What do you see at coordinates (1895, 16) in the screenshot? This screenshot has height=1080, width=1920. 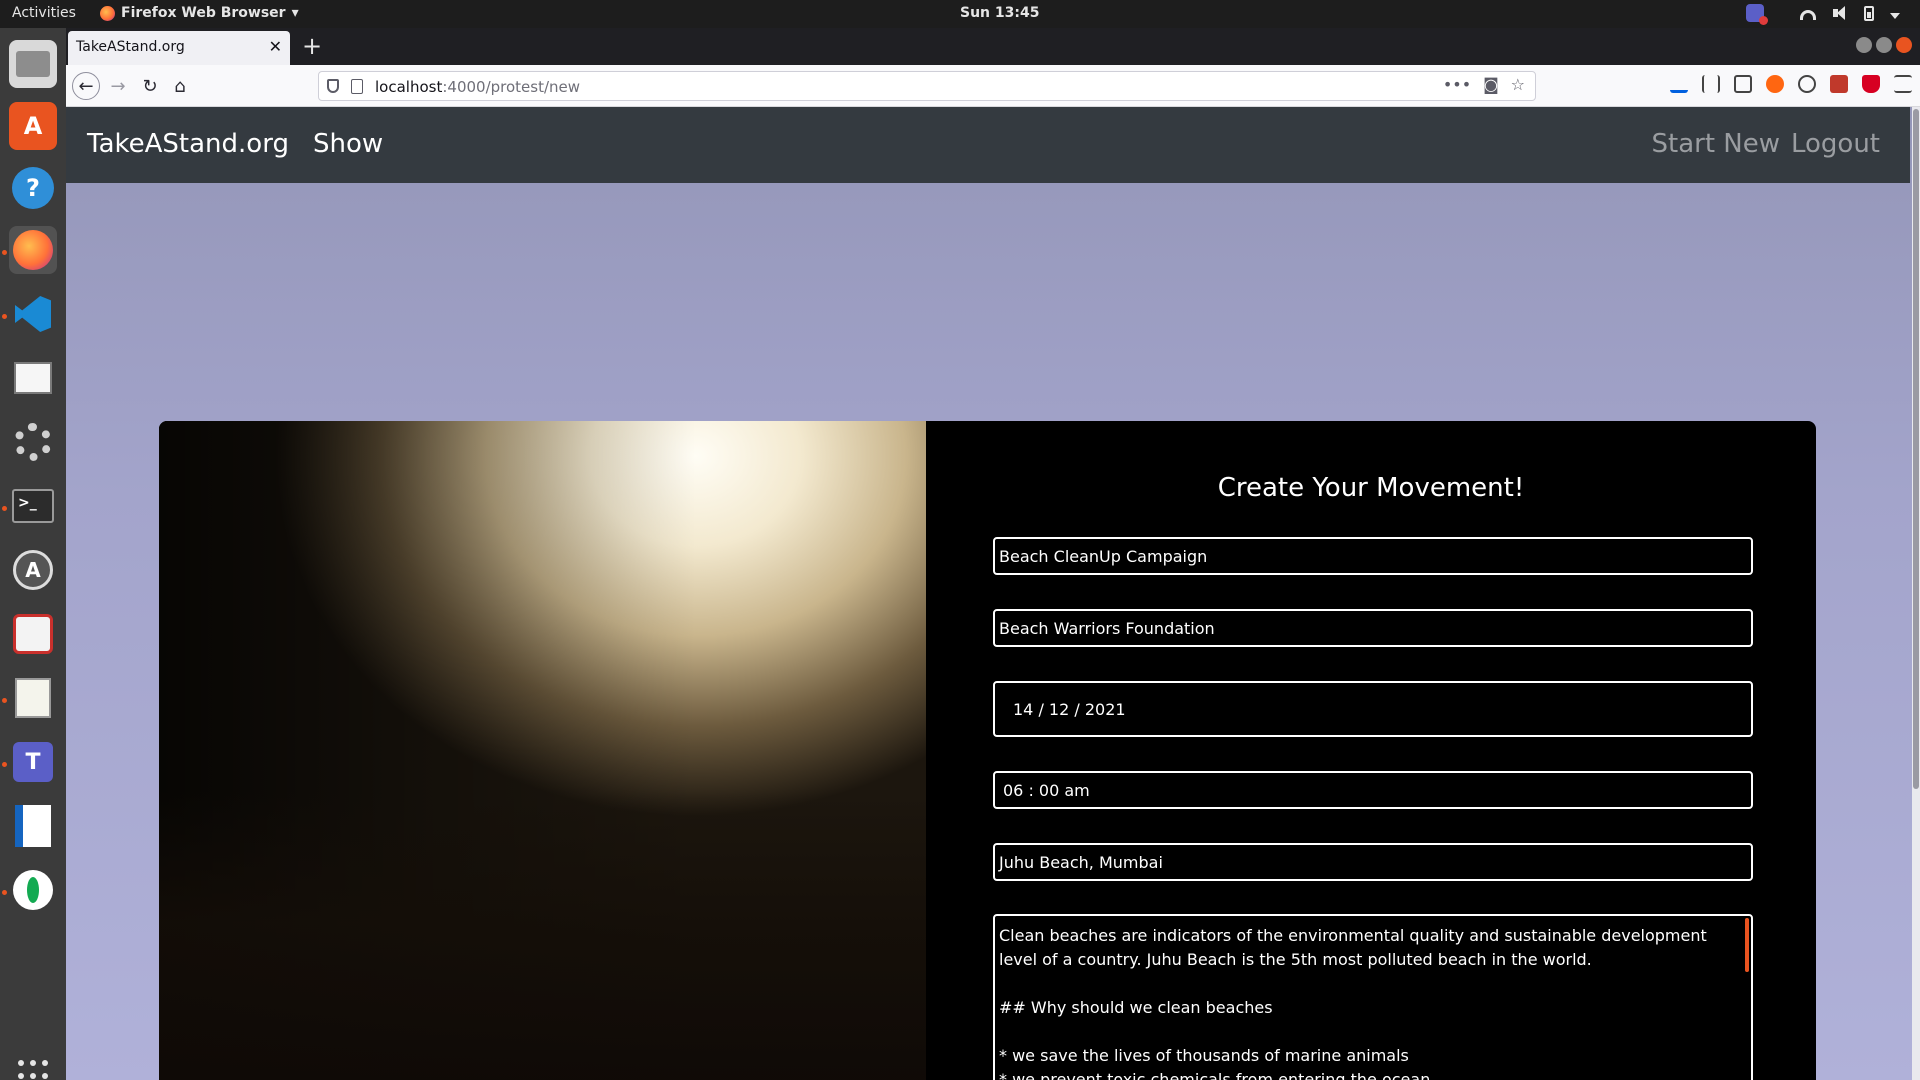 I see `chevron-down-icon` at bounding box center [1895, 16].